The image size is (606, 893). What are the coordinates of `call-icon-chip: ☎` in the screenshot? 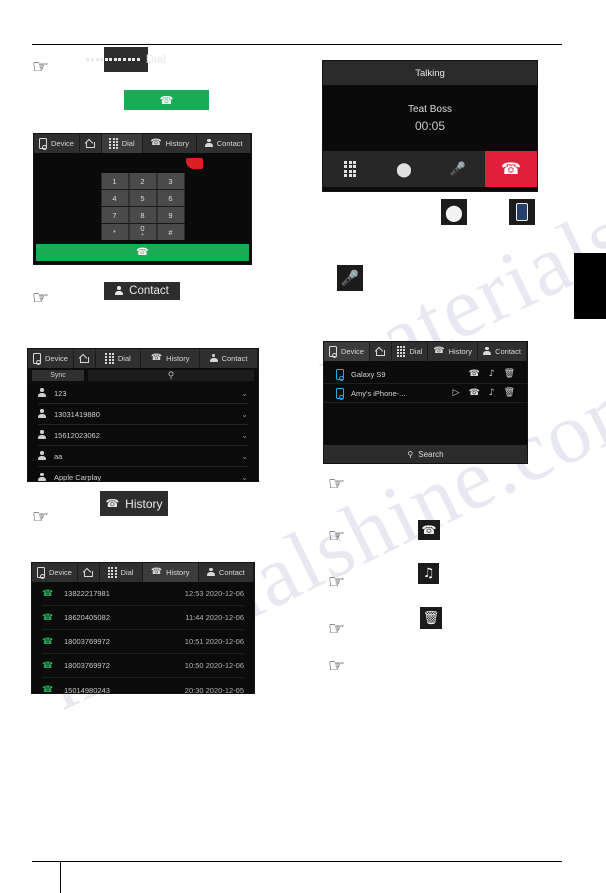 It's located at (429, 530).